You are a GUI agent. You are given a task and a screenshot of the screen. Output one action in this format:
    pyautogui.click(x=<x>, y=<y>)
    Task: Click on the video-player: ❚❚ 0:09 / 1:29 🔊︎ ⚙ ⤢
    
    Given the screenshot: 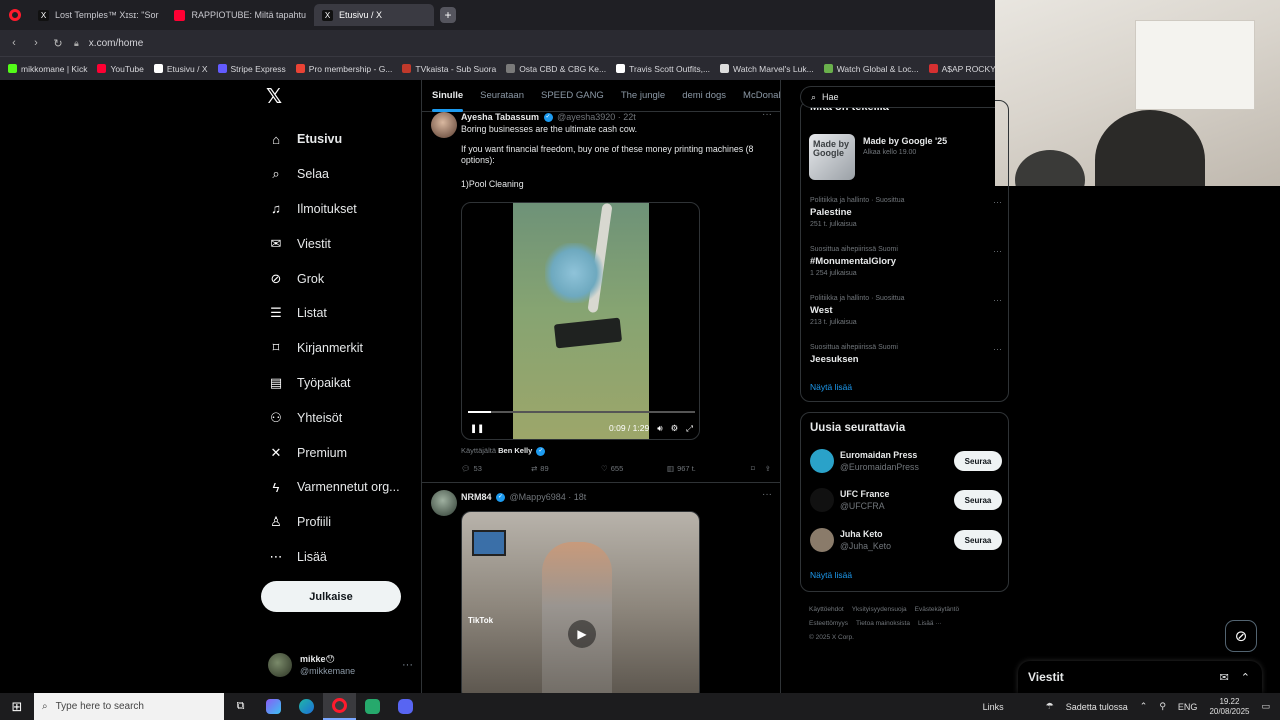 What is the action you would take?
    pyautogui.click(x=580, y=321)
    